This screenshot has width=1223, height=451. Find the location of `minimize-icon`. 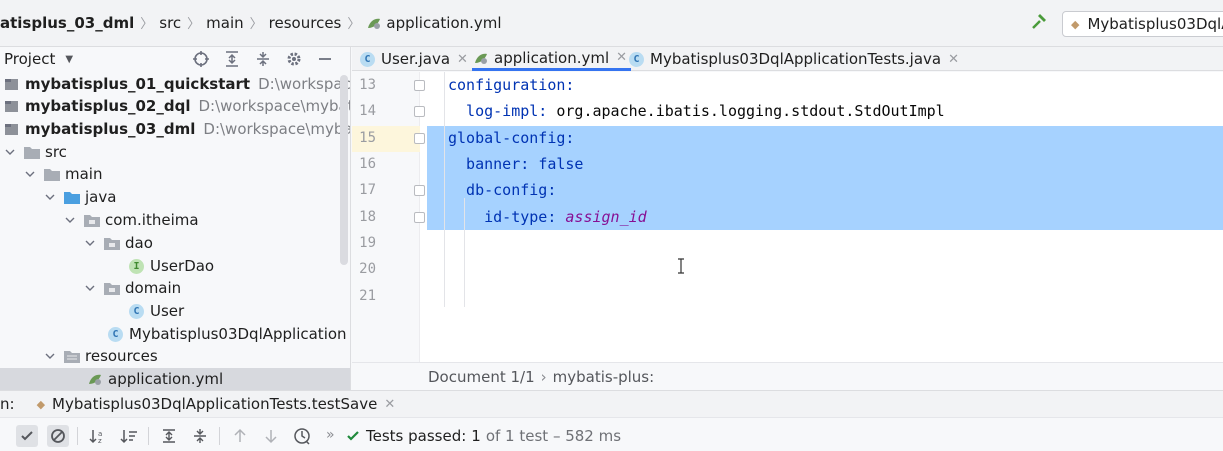

minimize-icon is located at coordinates (325, 59).